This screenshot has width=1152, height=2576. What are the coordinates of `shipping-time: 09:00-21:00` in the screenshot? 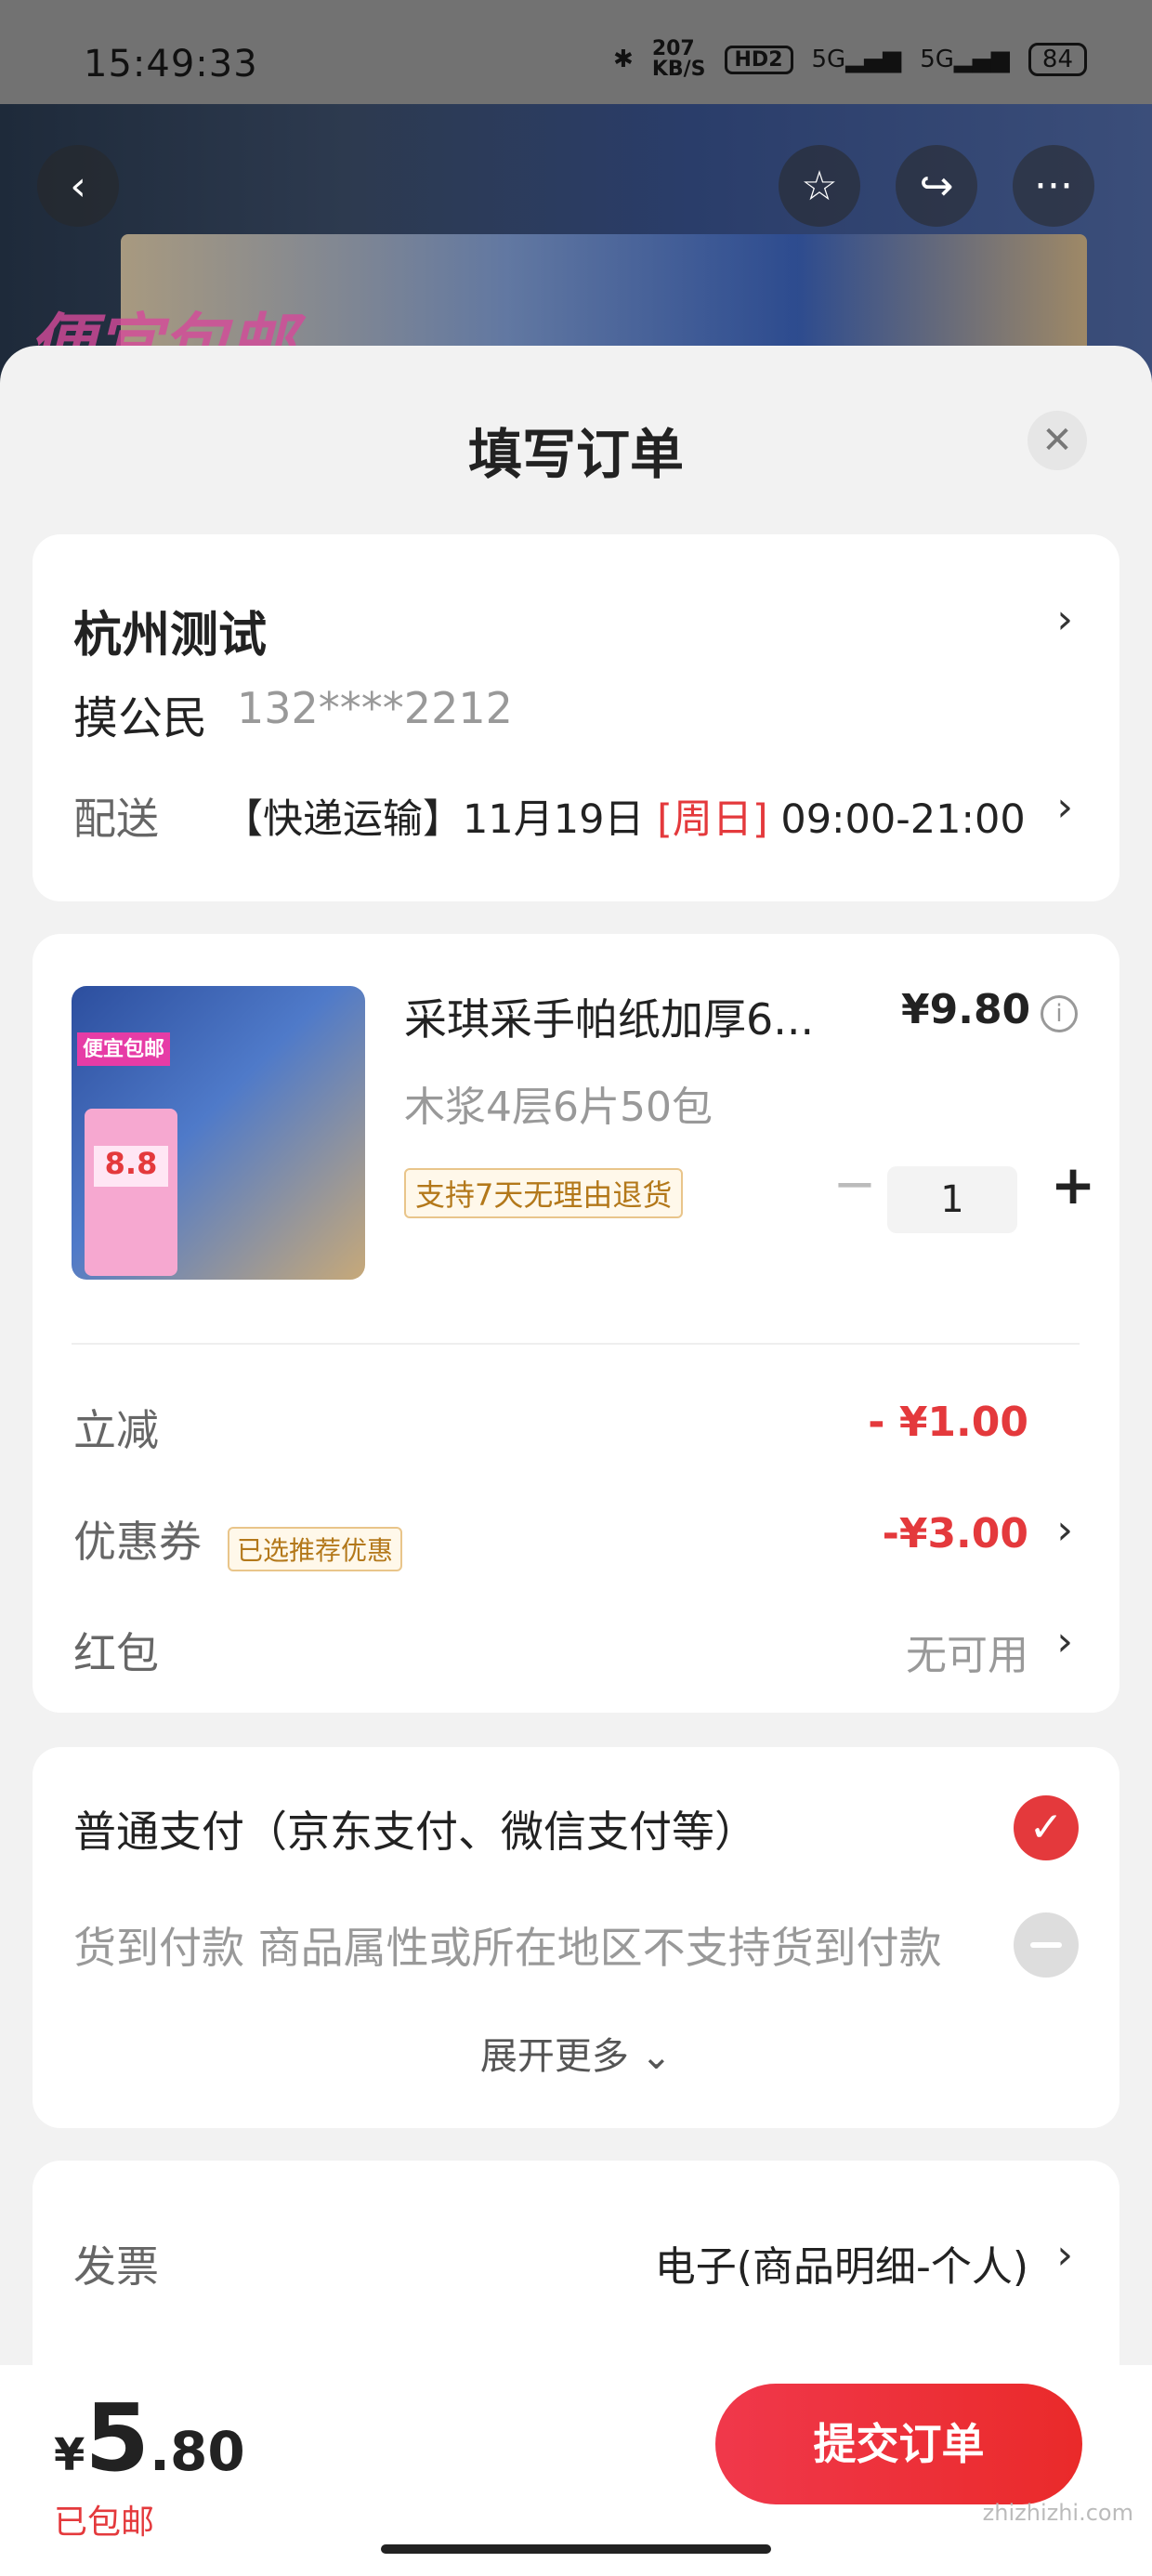 It's located at (903, 819).